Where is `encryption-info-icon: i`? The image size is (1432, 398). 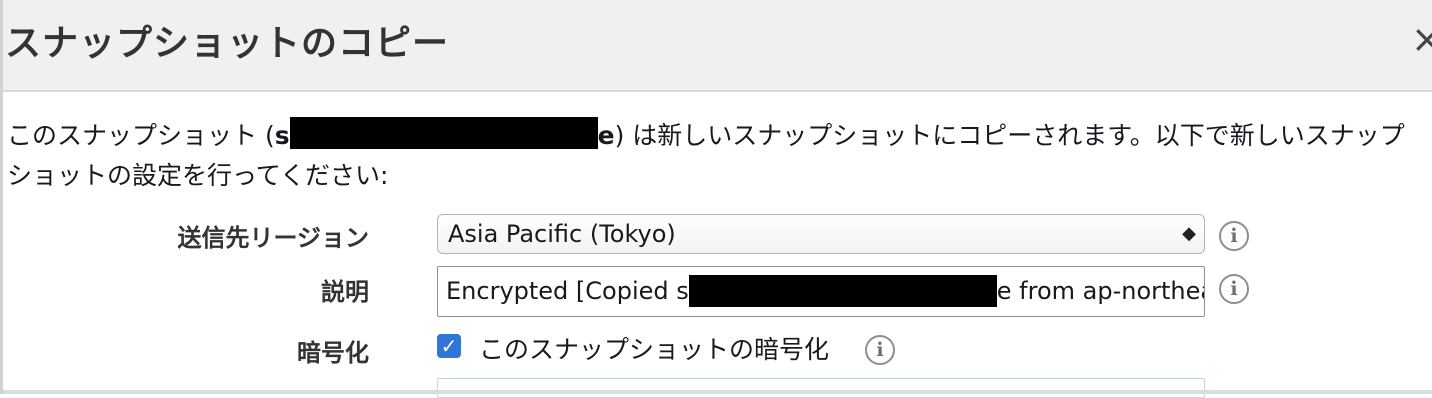 encryption-info-icon: i is located at coordinates (880, 350).